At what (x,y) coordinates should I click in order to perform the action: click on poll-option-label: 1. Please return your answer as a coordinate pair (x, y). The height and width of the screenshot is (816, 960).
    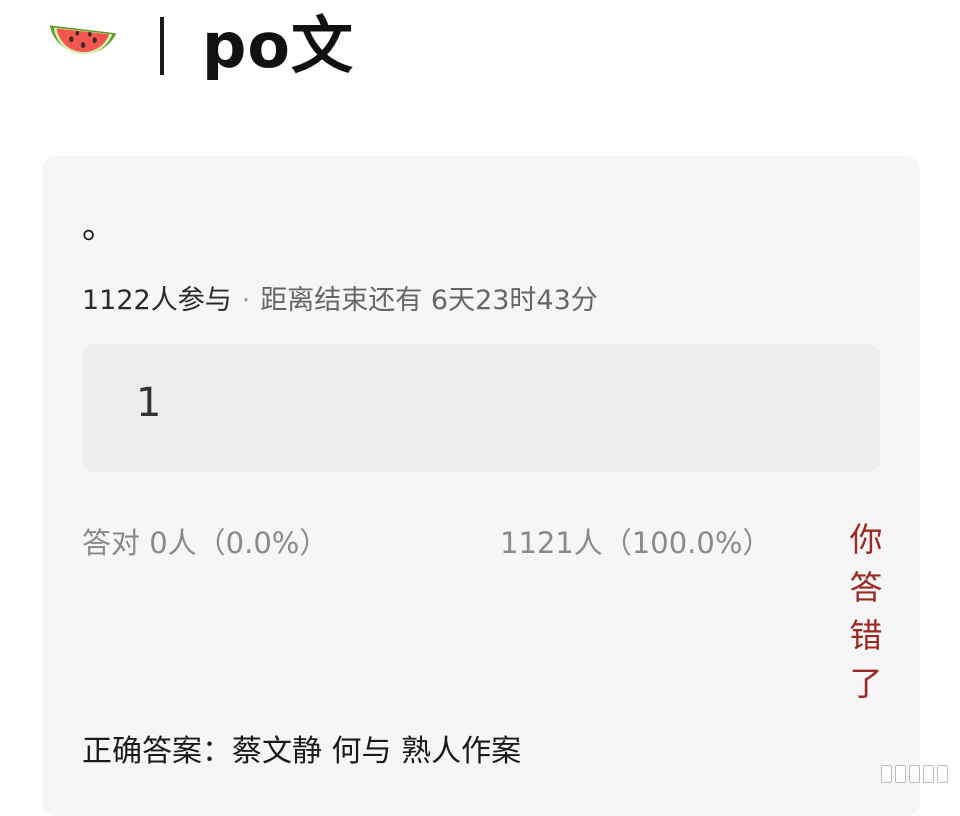
    Looking at the image, I should click on (149, 403).